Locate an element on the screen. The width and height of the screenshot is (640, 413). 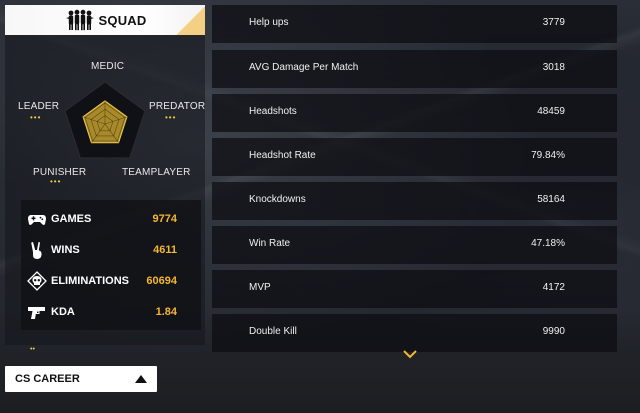
radar-chart is located at coordinates (105, 120).